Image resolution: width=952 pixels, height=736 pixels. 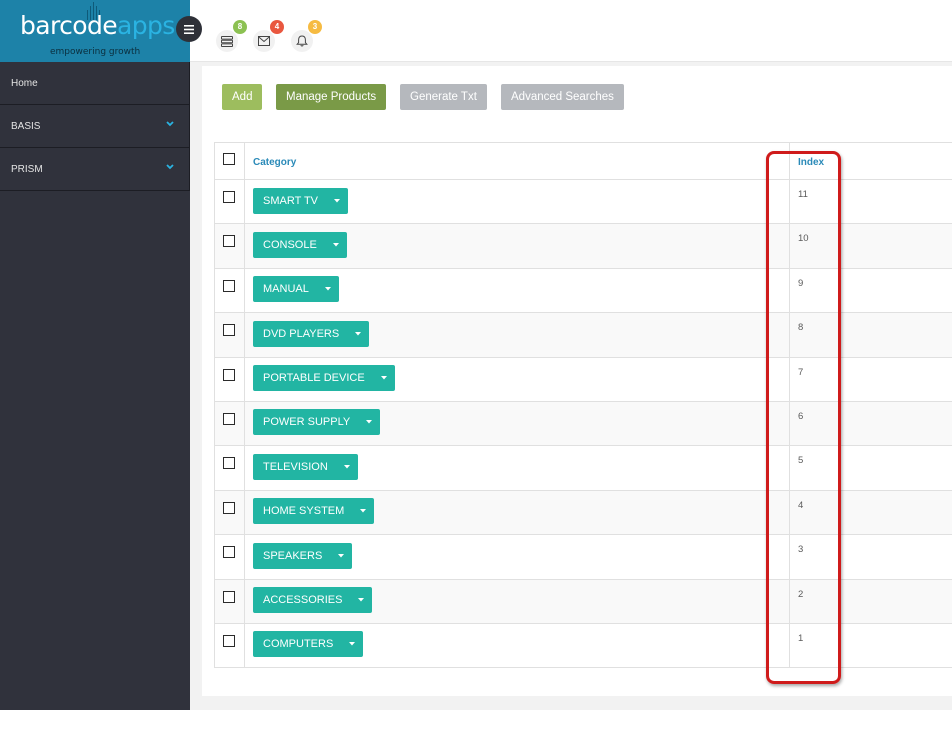 What do you see at coordinates (517, 512) in the screenshot?
I see `category-cell: HOME SYSTEM` at bounding box center [517, 512].